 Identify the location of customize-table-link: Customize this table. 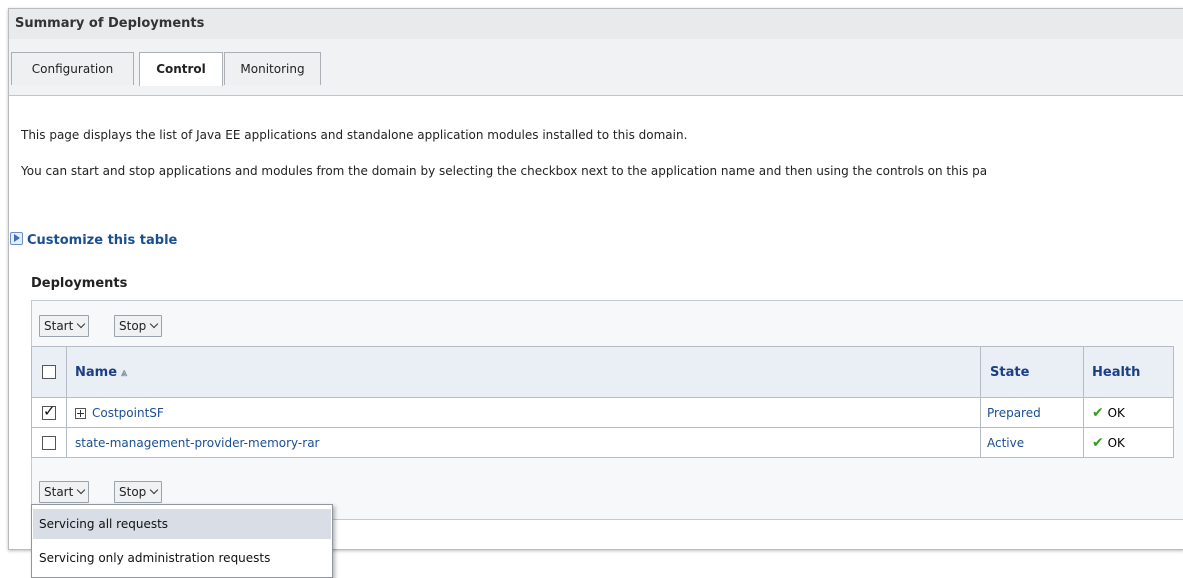
(93, 240).